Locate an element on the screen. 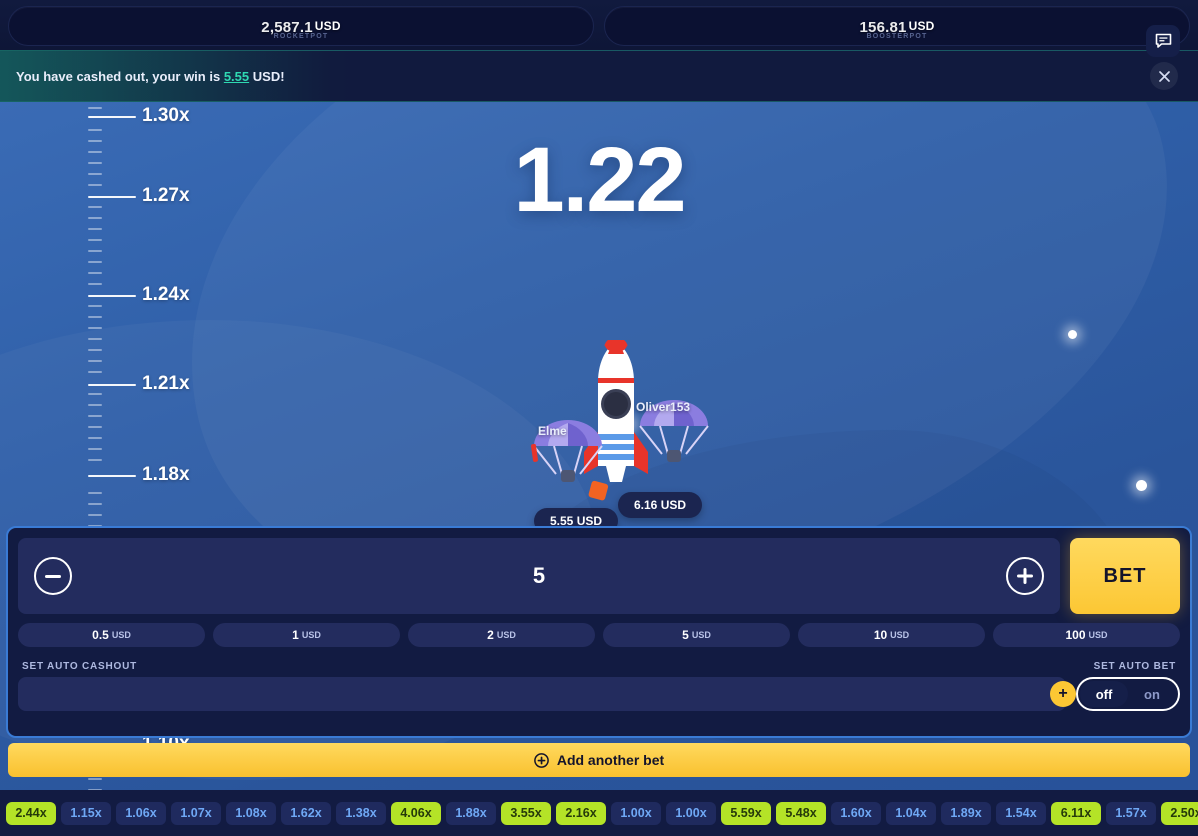 The width and height of the screenshot is (1198, 836). auto-bet-off-option: off is located at coordinates (1104, 694).